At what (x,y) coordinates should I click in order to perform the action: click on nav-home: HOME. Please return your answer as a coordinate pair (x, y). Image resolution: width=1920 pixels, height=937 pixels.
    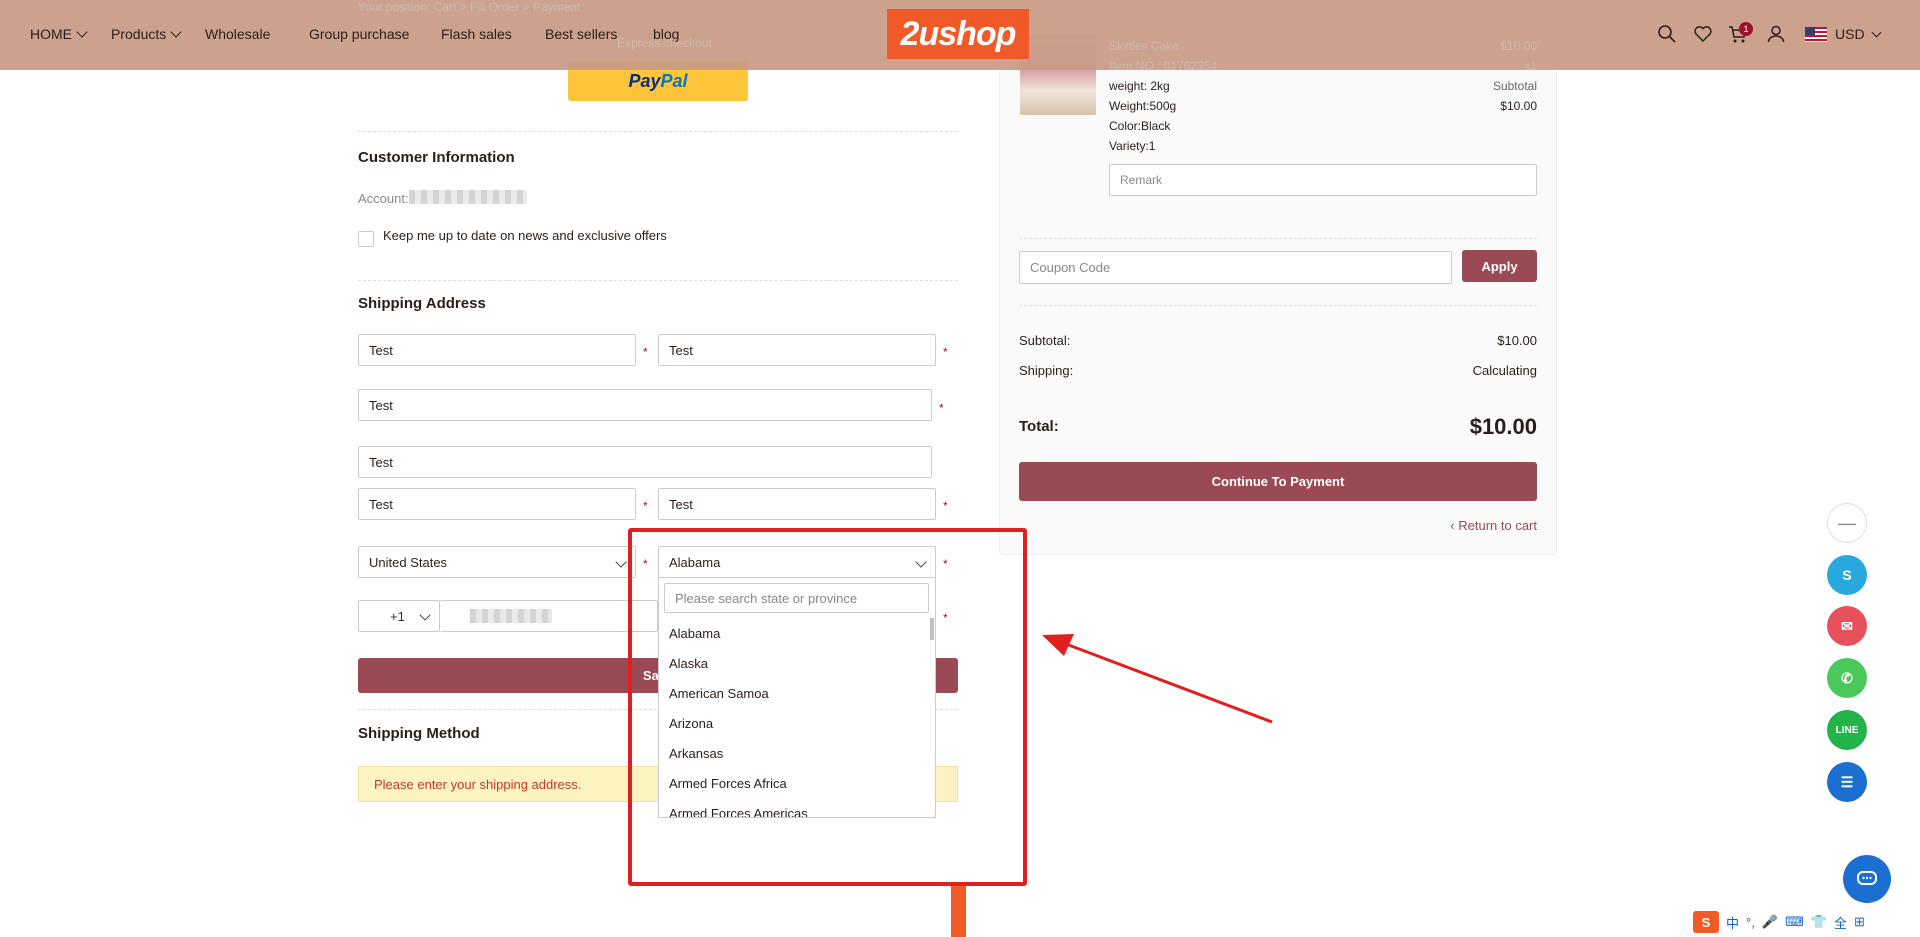
    Looking at the image, I should click on (59, 34).